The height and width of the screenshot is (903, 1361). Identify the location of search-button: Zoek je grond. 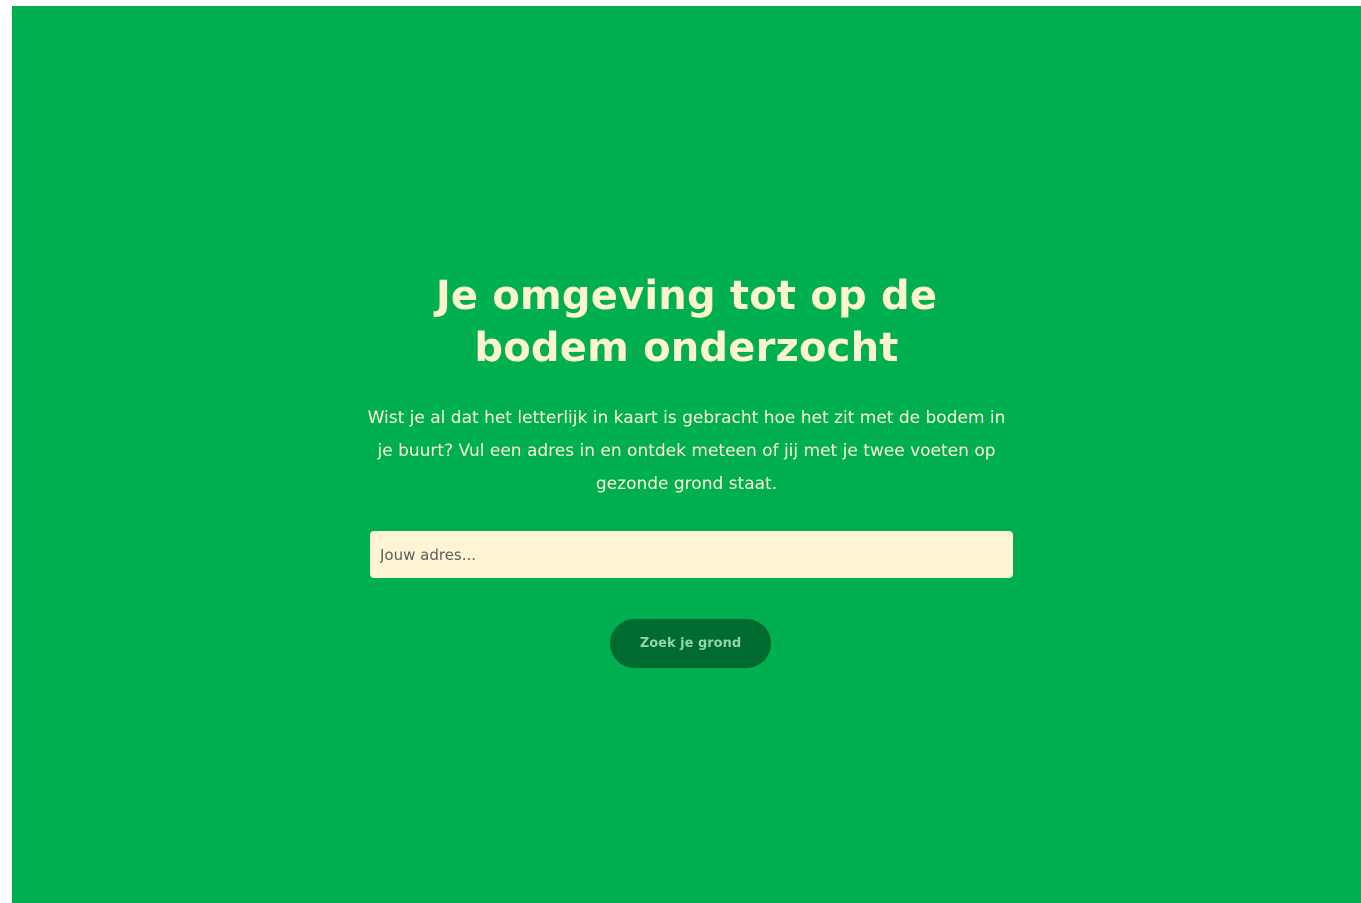
(690, 643).